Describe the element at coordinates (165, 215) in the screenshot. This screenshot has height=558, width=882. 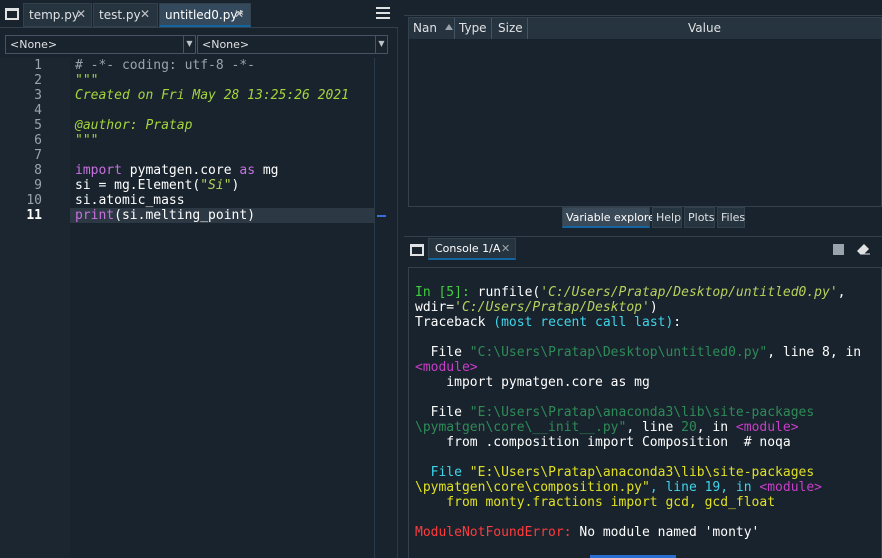
I see `code-line: print(si.melting_point)` at that location.